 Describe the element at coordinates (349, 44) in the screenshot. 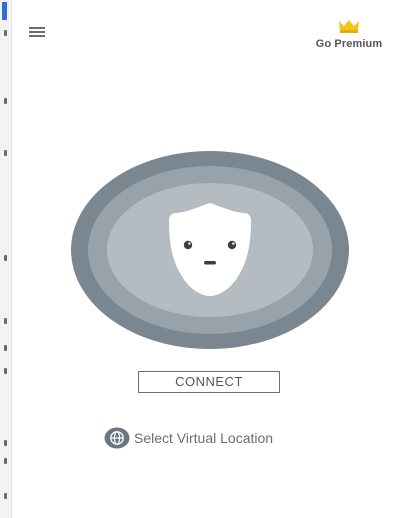

I see `go-premium-label: Go Premium` at that location.